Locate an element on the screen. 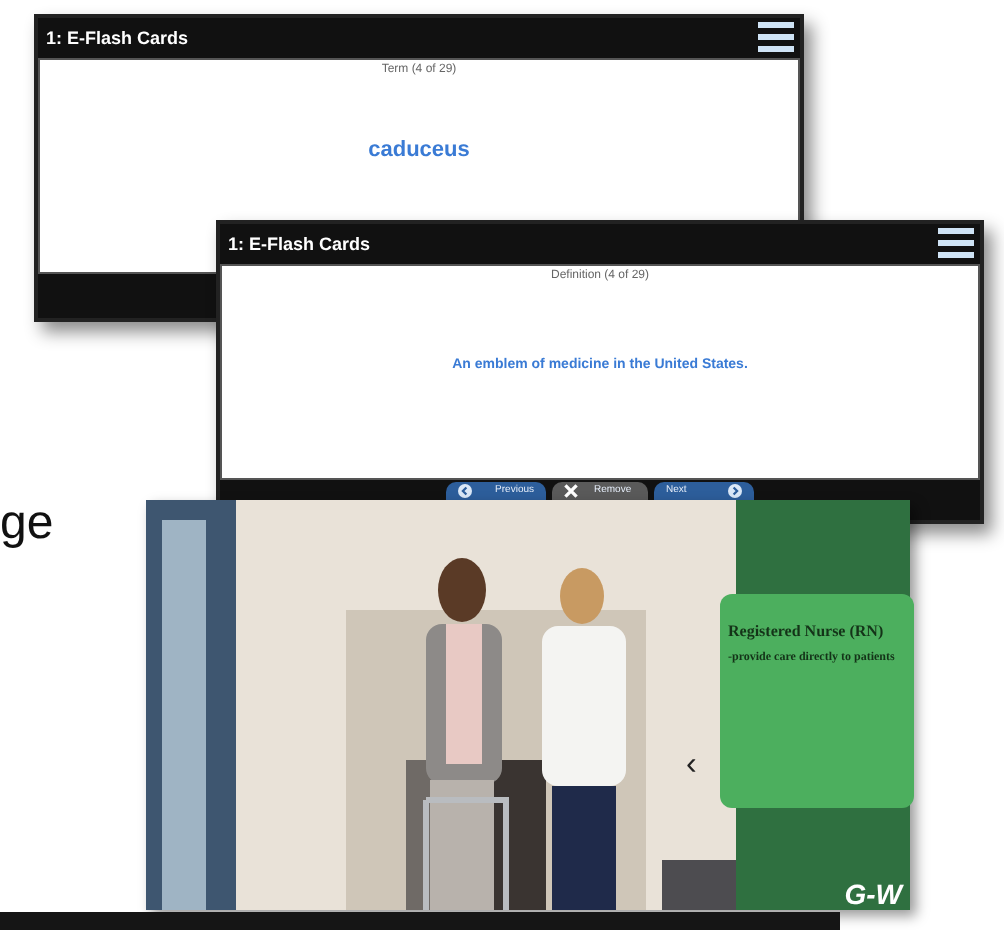  chevron-right-icon is located at coordinates (735, 491).